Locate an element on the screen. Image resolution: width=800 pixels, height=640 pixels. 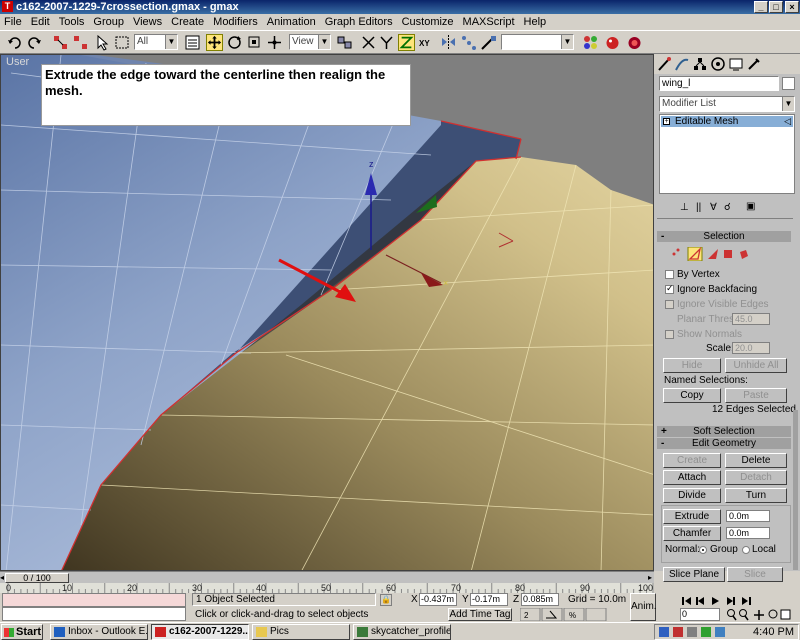
pin-stack-icon: ⊥ is located at coordinates (684, 207).